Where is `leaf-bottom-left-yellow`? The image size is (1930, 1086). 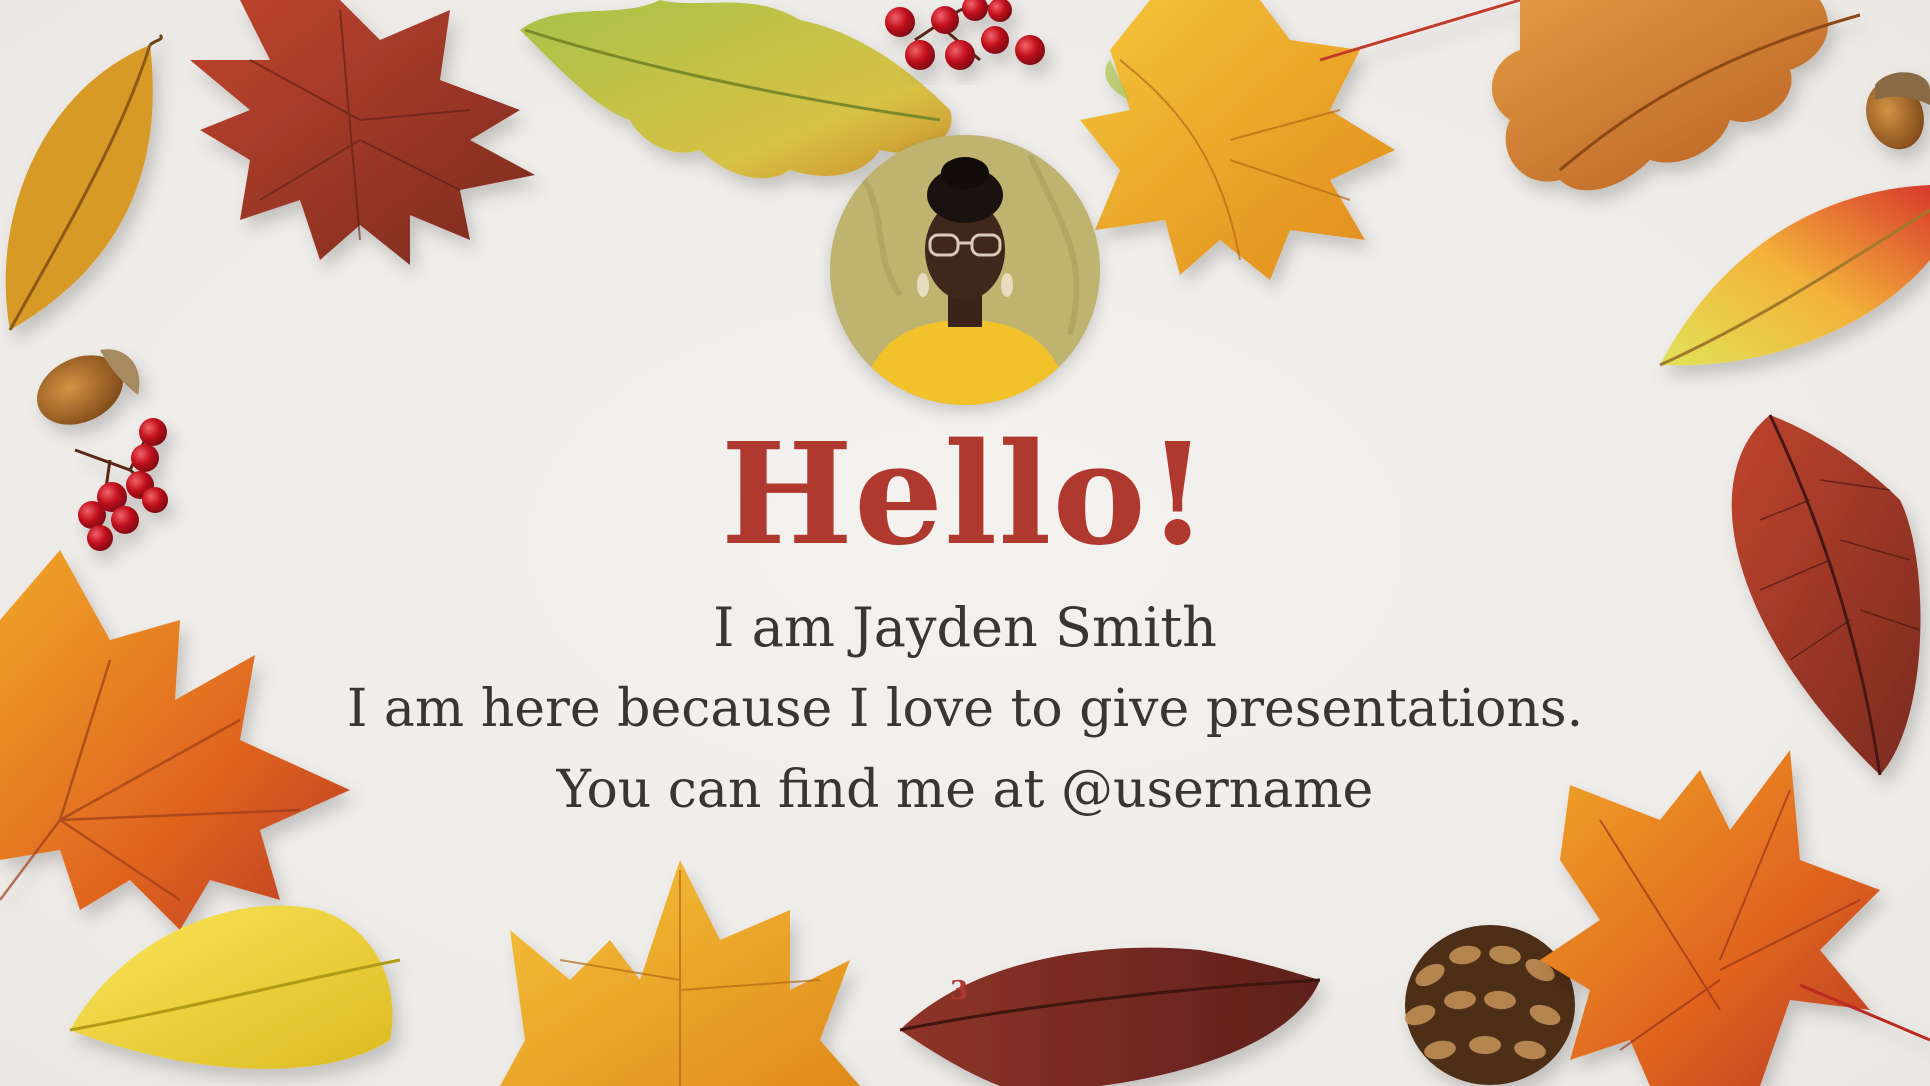
leaf-bottom-left-yellow is located at coordinates (235, 987).